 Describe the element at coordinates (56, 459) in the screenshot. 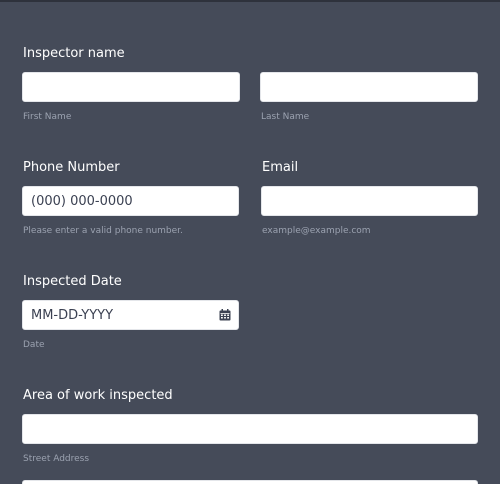

I see `street-address-sublabel: Street Address` at that location.